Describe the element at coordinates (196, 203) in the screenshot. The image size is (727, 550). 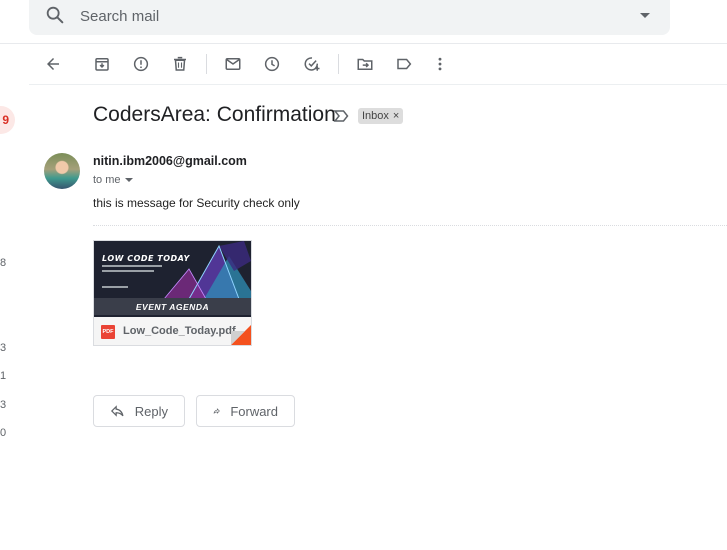
I see `email-body: this is message for Security check only` at that location.